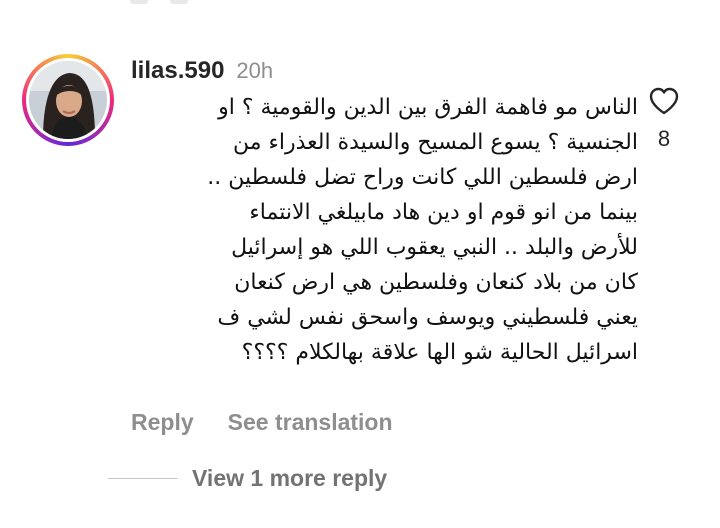 This screenshot has height=528, width=720. I want to click on comment-line: يعني فلسطيني ويوسف واسحق نفس لشي ف, so click(427, 317).